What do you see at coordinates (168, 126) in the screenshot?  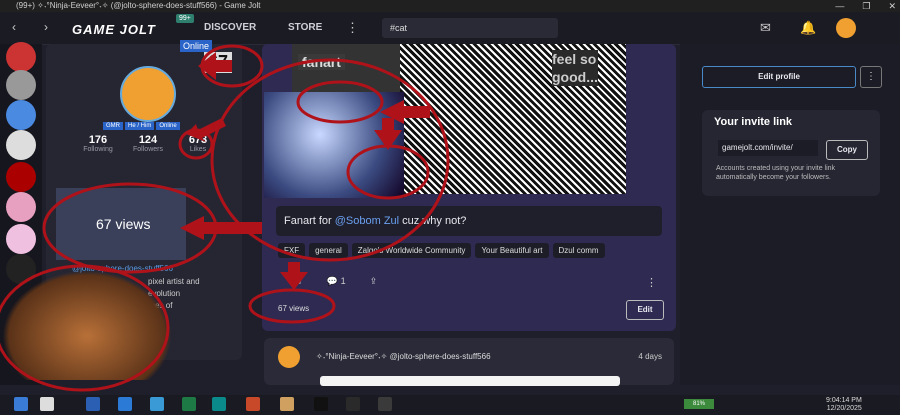 I see `profile-tag: Online` at bounding box center [168, 126].